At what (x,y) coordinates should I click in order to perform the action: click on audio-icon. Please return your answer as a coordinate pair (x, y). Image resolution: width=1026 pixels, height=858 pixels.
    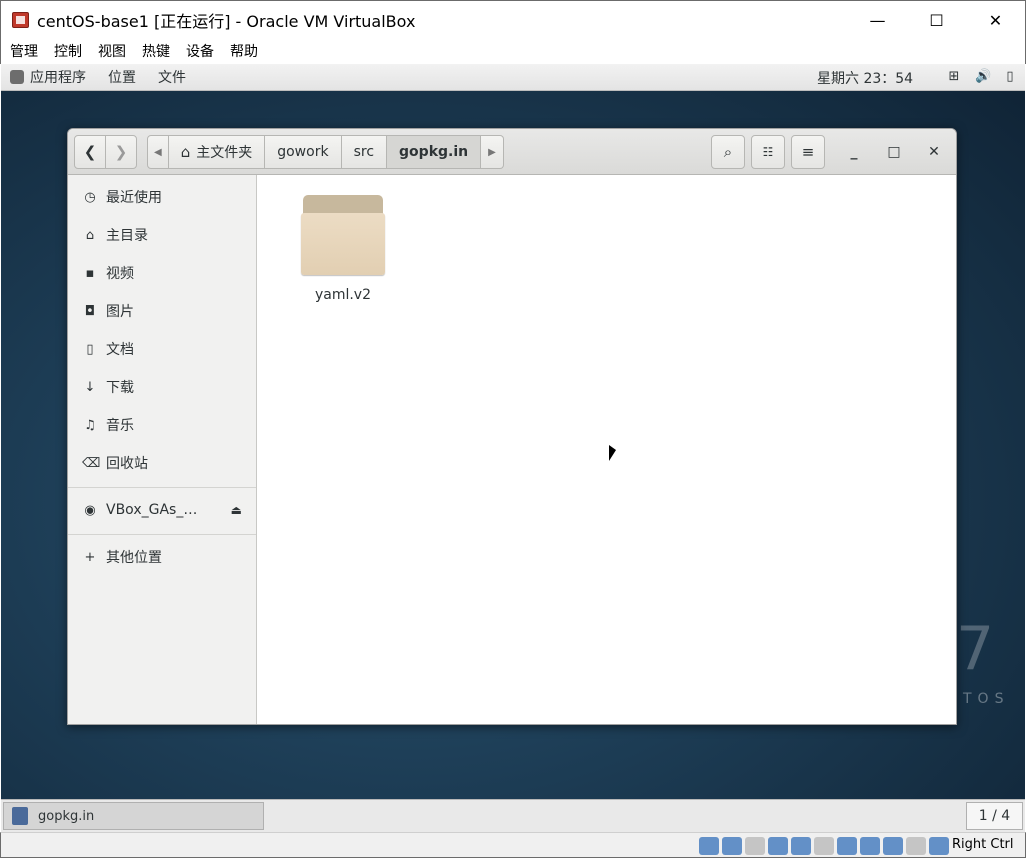
    Looking at the image, I should click on (755, 846).